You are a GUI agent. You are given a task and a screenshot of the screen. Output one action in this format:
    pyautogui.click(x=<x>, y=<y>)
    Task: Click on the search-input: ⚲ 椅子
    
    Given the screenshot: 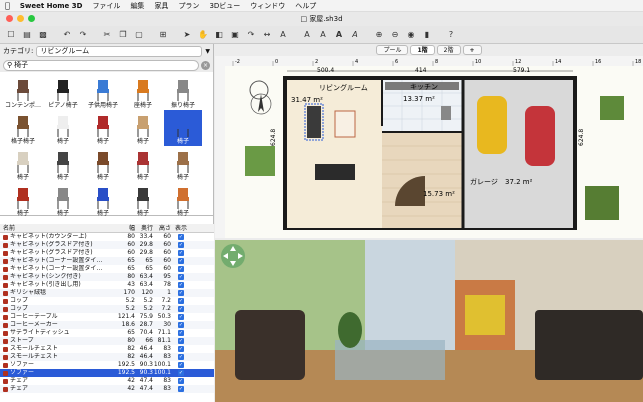 What is the action you would take?
    pyautogui.click(x=101, y=65)
    